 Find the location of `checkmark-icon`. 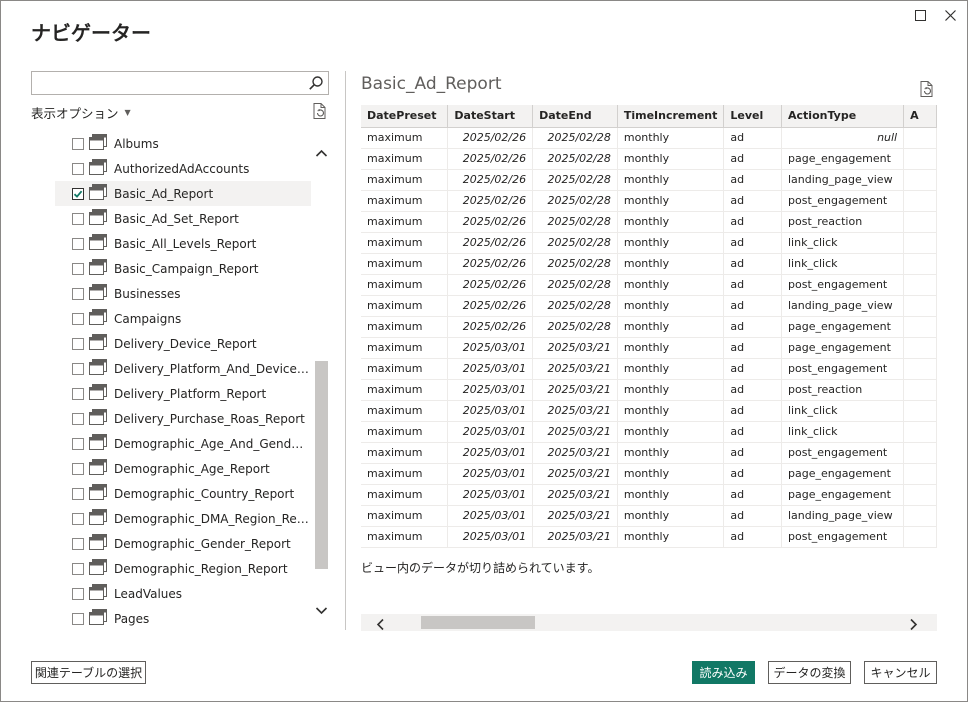

checkmark-icon is located at coordinates (78, 194).